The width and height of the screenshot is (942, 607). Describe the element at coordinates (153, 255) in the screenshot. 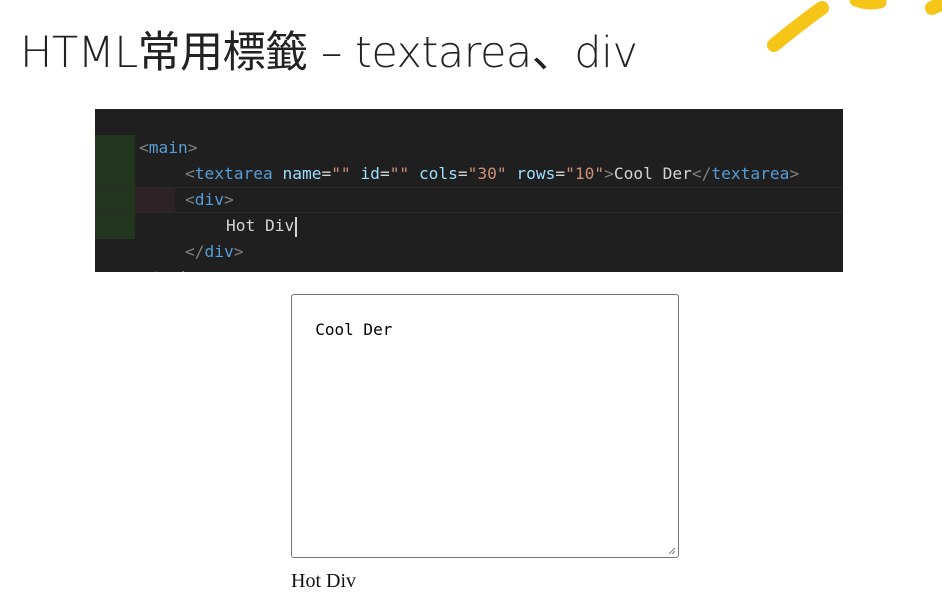

I see `code-line-6: </main>` at that location.